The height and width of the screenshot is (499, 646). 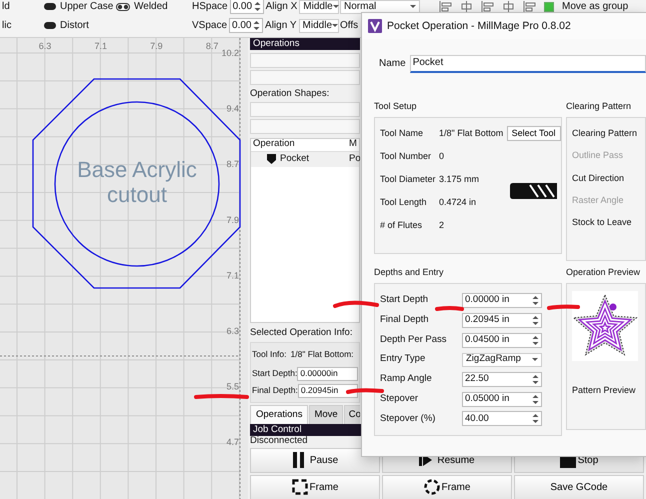 What do you see at coordinates (549, 7) in the screenshot?
I see `checkbox` at bounding box center [549, 7].